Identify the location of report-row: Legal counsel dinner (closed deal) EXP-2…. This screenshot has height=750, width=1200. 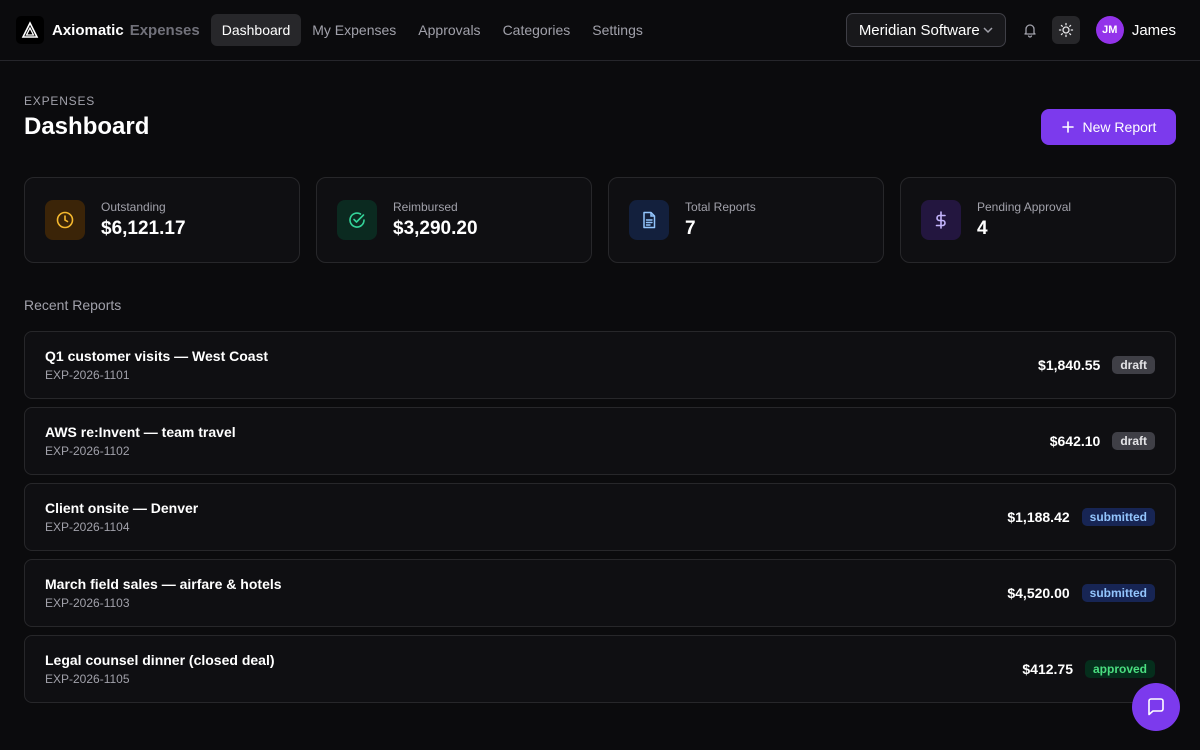
(600, 669).